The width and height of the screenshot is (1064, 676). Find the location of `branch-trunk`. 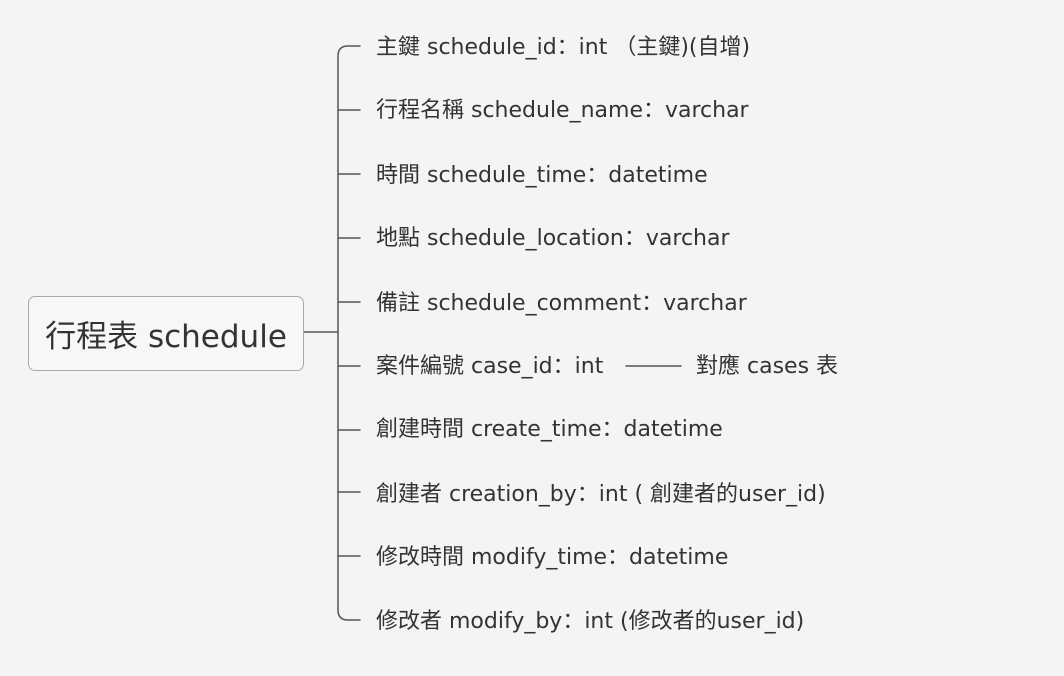

branch-trunk is located at coordinates (349, 333).